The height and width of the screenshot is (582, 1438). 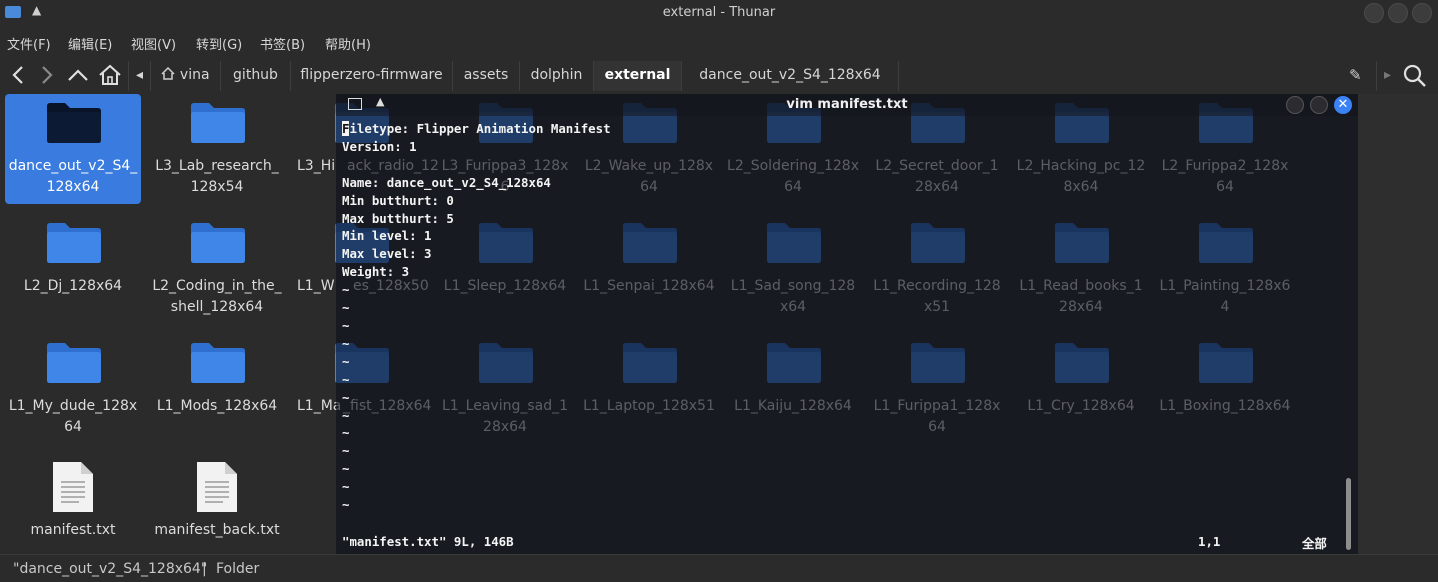 I want to click on home-button, so click(x=110, y=75).